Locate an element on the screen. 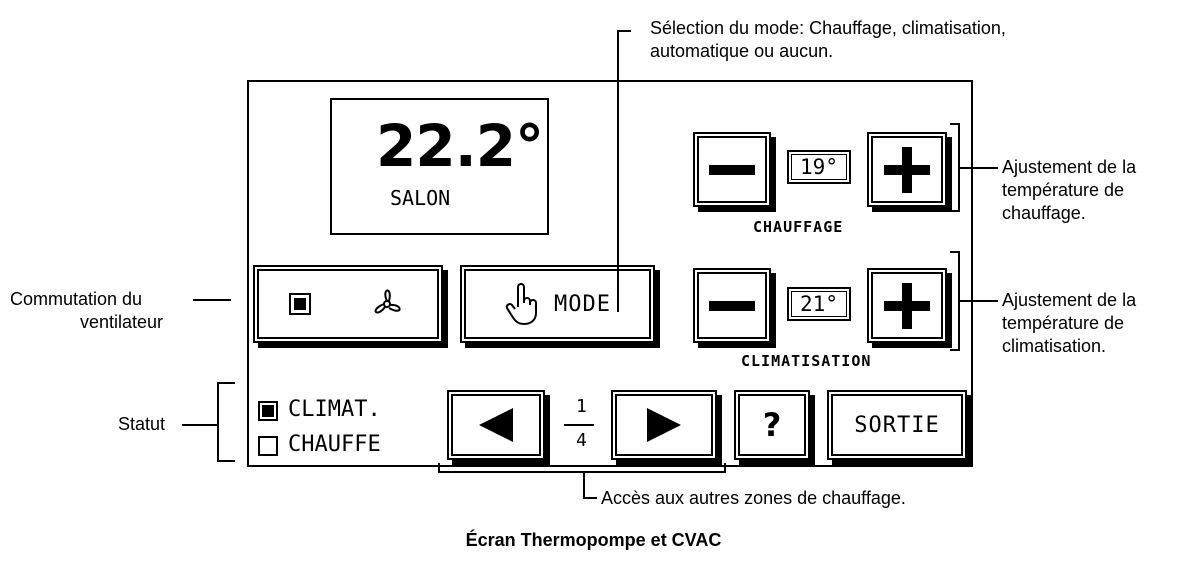  status-bracket-vertical is located at coordinates (218, 422).